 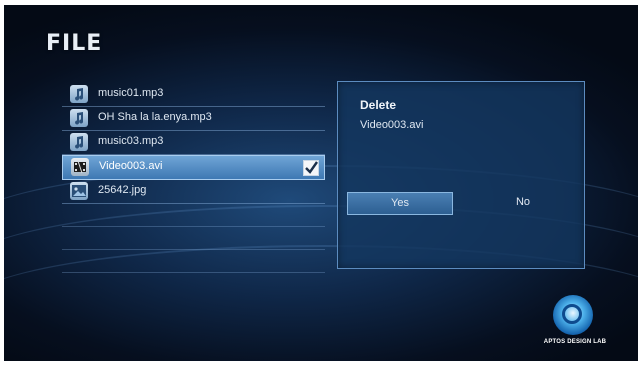 What do you see at coordinates (74, 43) in the screenshot?
I see `page-title: FILE` at bounding box center [74, 43].